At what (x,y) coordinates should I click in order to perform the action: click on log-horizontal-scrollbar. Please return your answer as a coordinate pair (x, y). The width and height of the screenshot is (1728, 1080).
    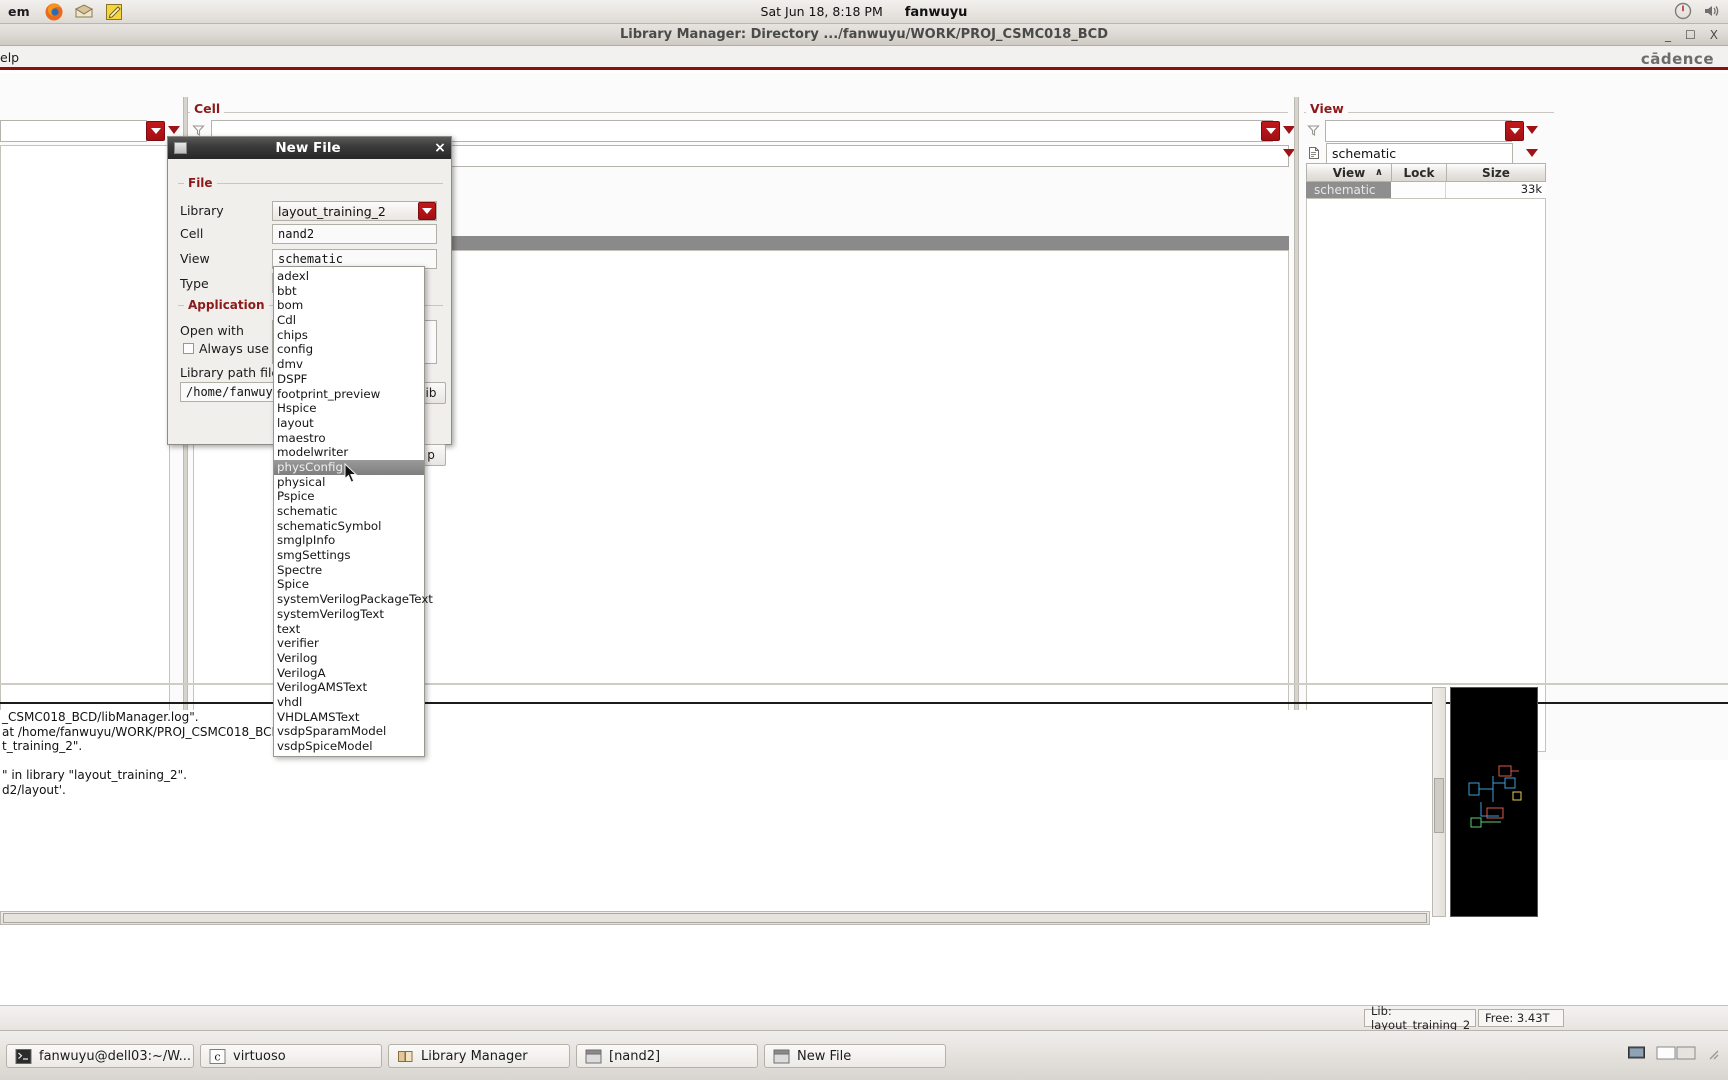
    Looking at the image, I should click on (715, 918).